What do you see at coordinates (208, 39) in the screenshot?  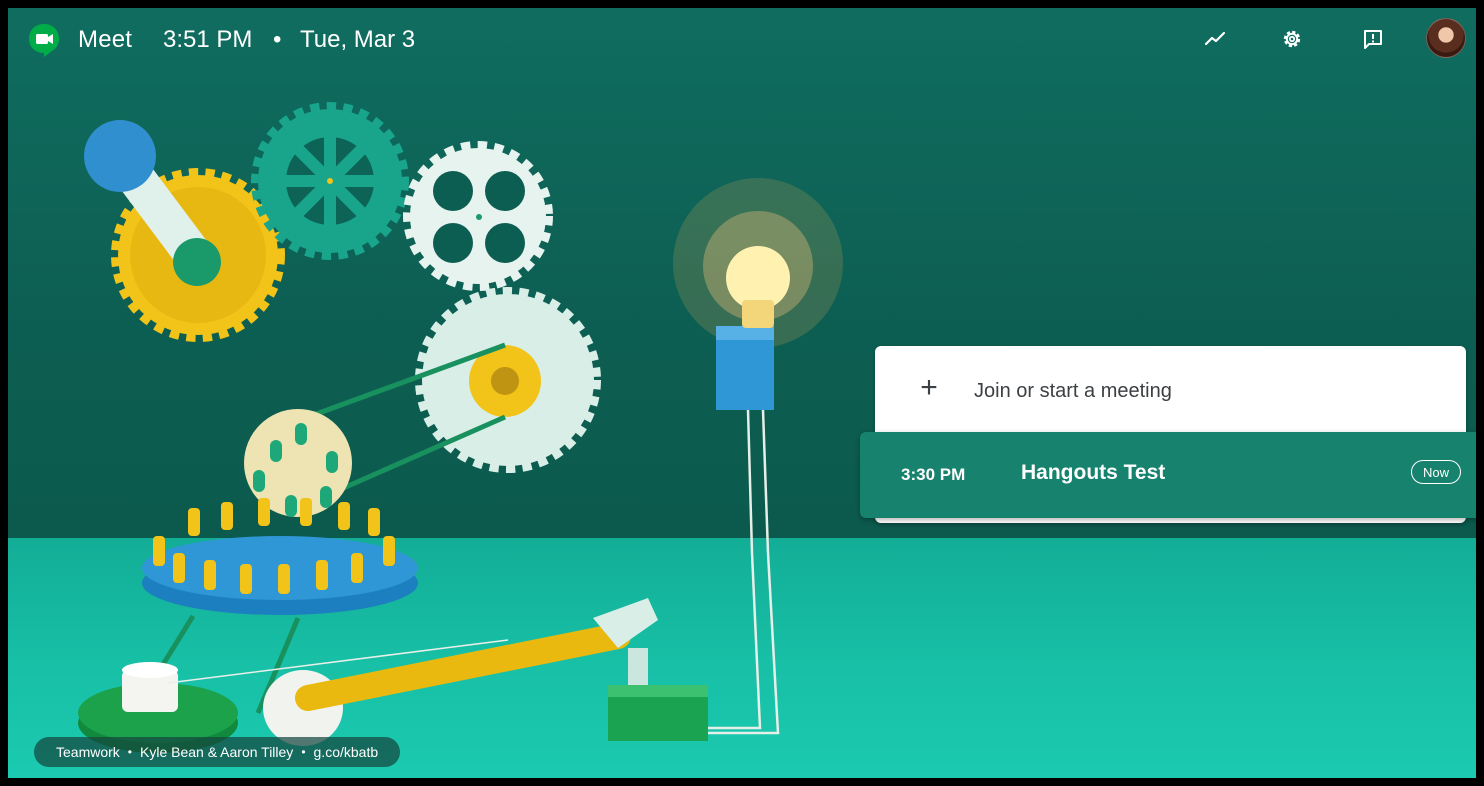 I see `current-time: 3:51 PM` at bounding box center [208, 39].